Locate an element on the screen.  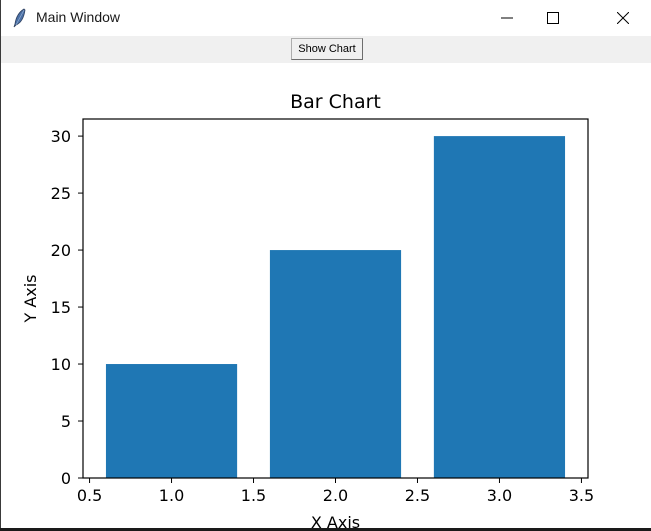
x-tick-label: 1.5 is located at coordinates (253, 495).